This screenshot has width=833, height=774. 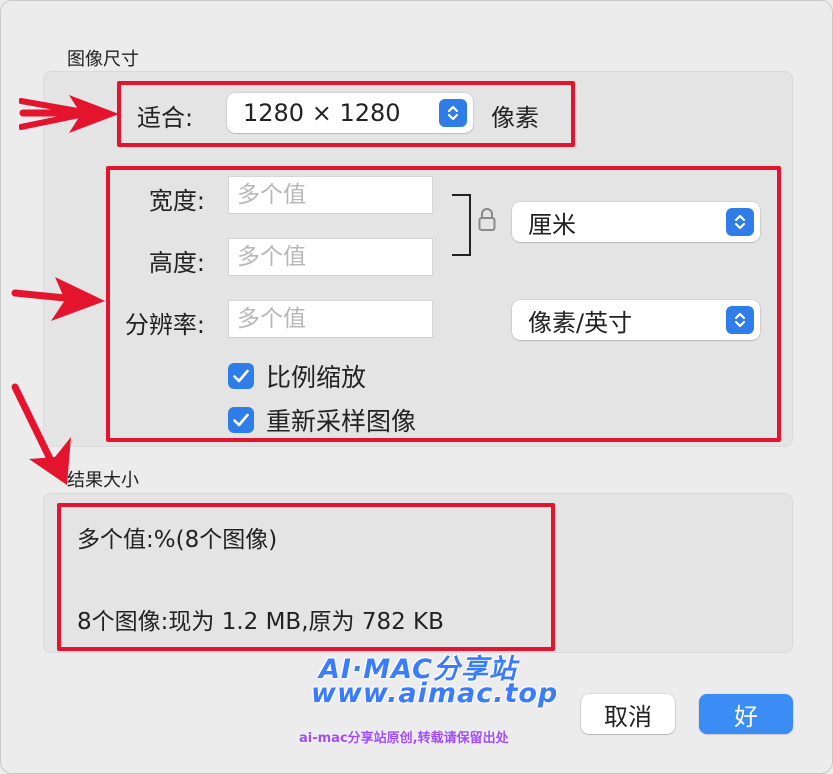 I want to click on width-label: 宽度:, so click(x=176, y=201).